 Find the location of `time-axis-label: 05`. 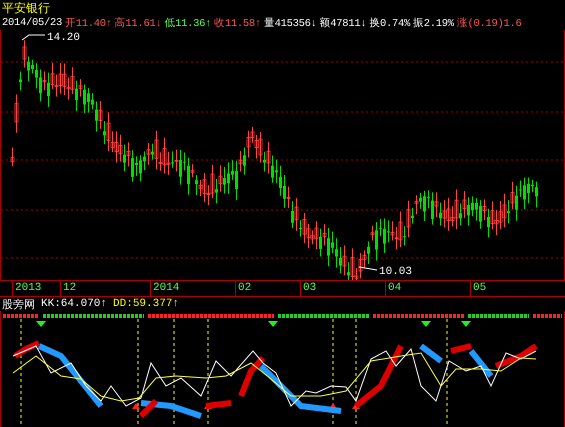

time-axis-label: 05 is located at coordinates (478, 288).